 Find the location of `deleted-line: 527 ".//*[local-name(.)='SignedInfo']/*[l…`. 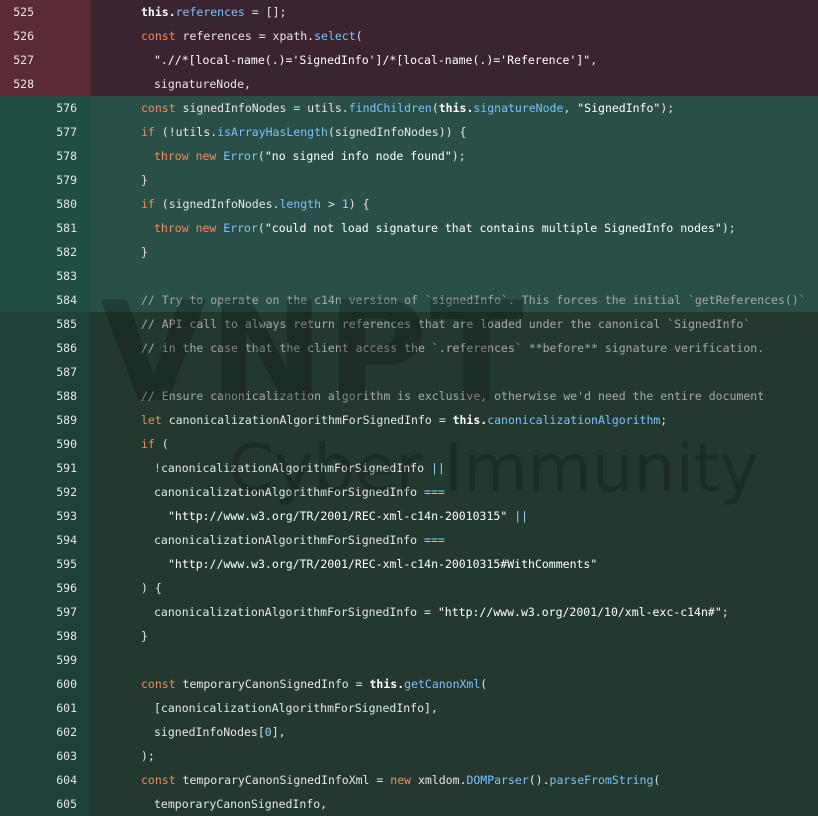

deleted-line: 527 ".//*[local-name(.)='SignedInfo']/*[l… is located at coordinates (409, 60).